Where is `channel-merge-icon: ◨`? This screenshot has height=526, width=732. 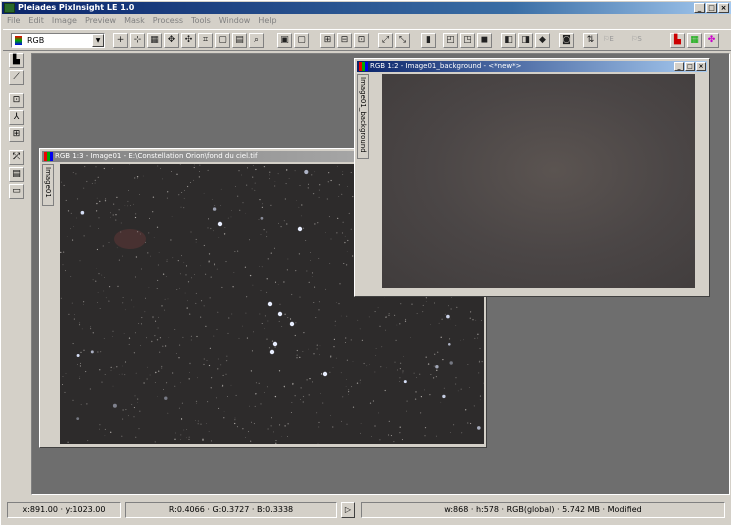
channel-merge-icon: ◨ is located at coordinates (525, 40).